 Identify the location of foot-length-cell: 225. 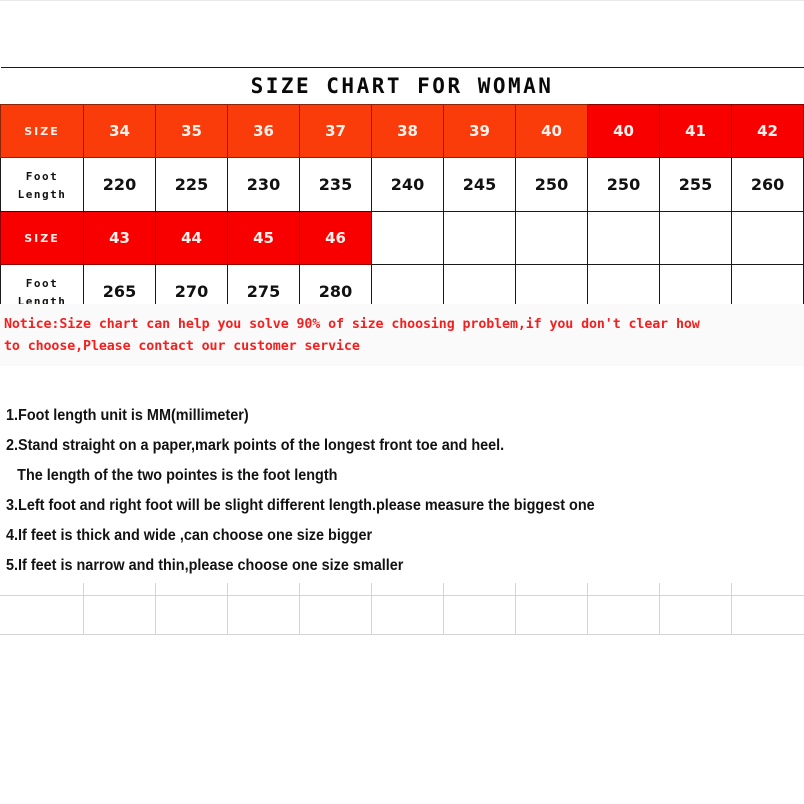
(191, 184).